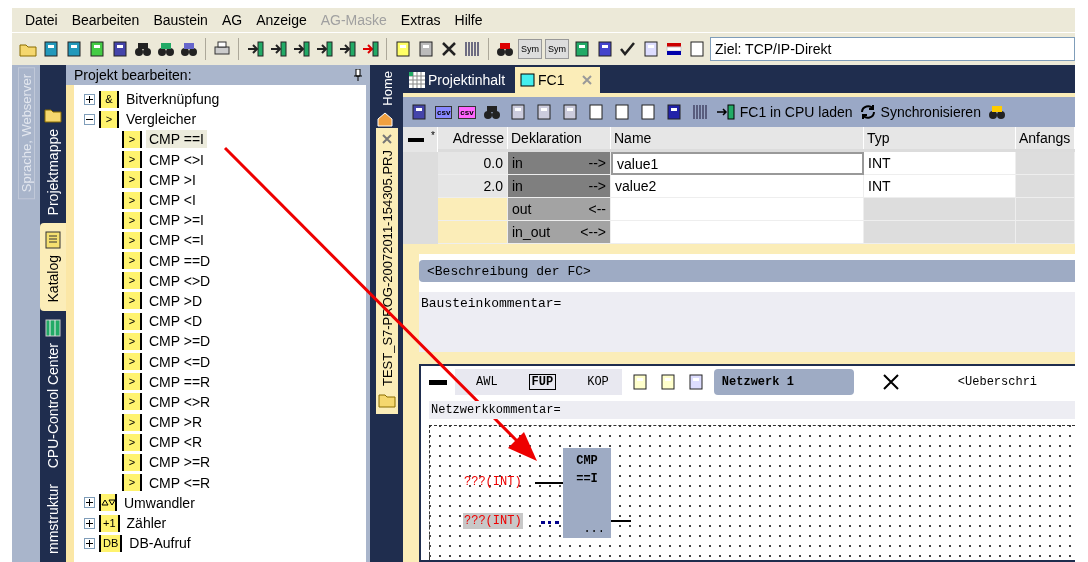  What do you see at coordinates (468, 20) in the screenshot?
I see `menu-item: Hilfe` at bounding box center [468, 20].